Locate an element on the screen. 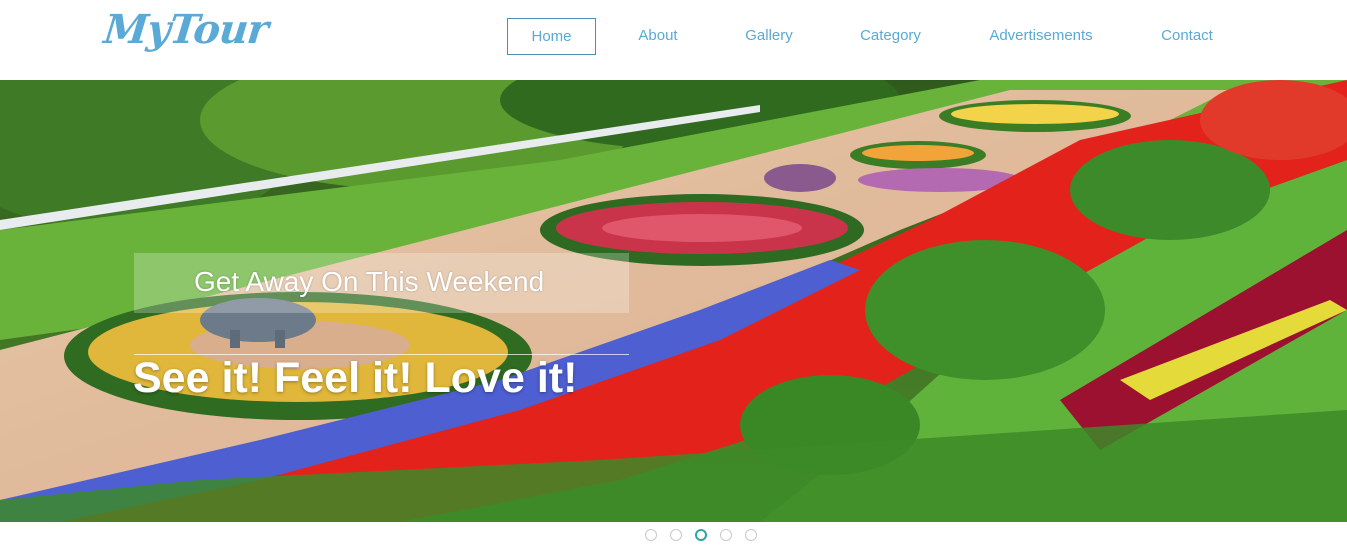  nav-home: Home is located at coordinates (551, 36).